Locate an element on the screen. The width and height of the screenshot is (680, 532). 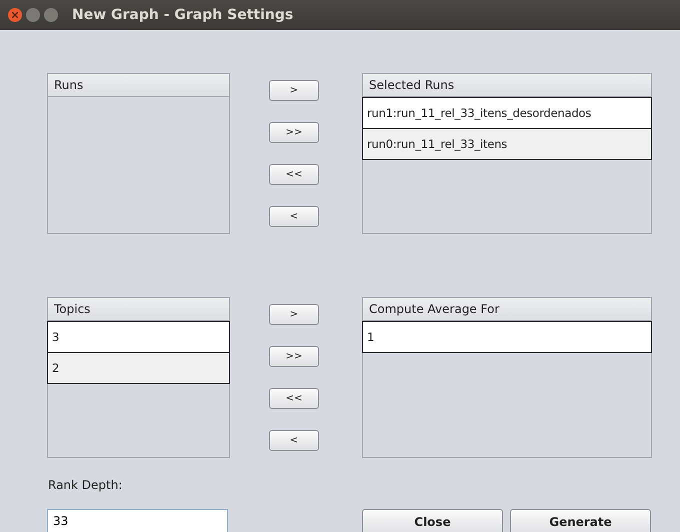
list-item: 1 is located at coordinates (507, 337).